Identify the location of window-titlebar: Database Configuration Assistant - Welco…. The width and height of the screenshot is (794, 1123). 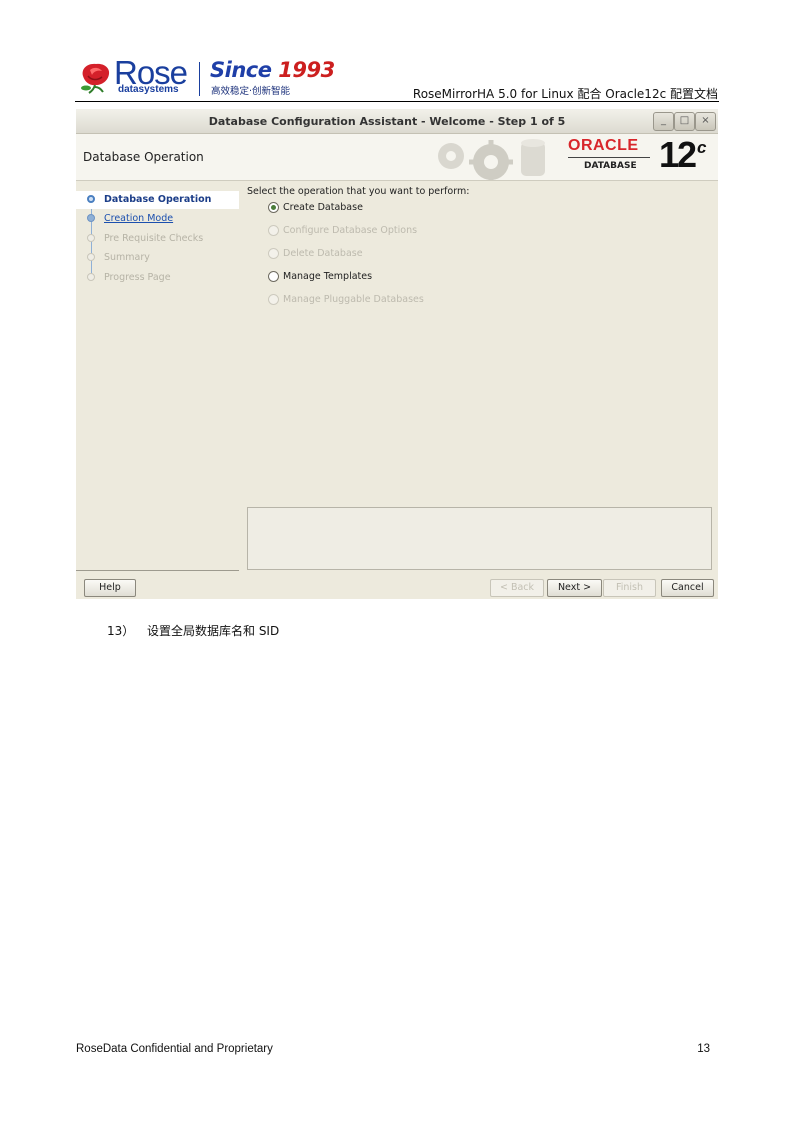
(397, 121).